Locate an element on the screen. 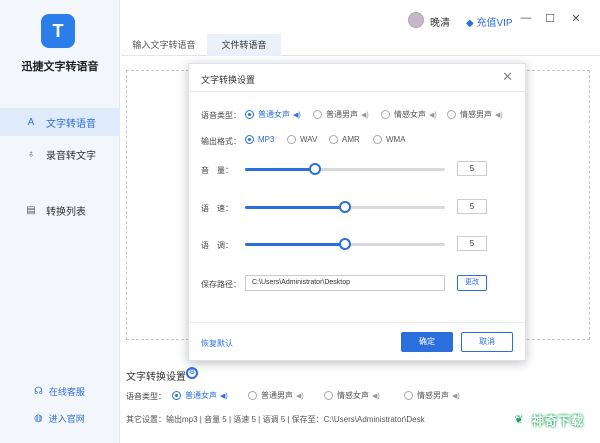  ok-button: 确定 is located at coordinates (427, 342).